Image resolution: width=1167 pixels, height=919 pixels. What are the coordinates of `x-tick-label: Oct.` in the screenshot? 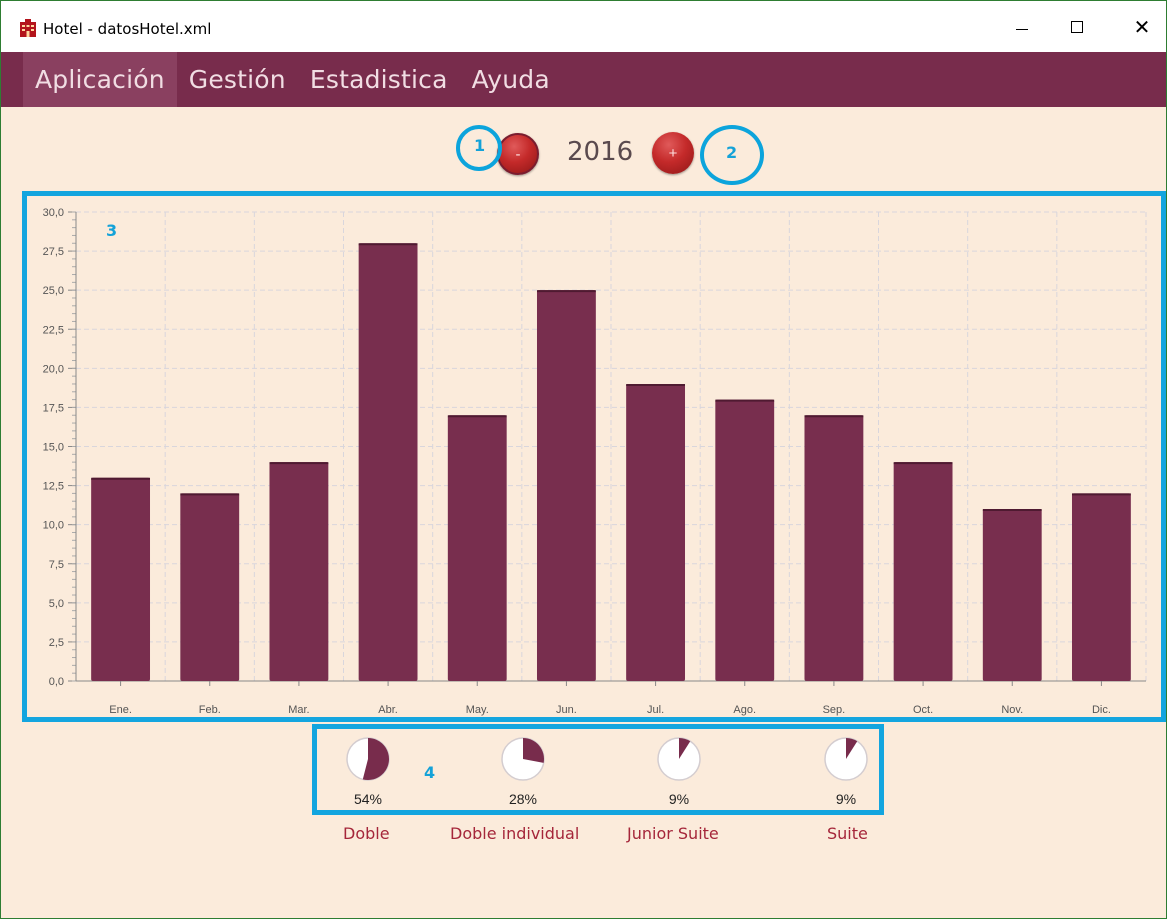 It's located at (923, 710).